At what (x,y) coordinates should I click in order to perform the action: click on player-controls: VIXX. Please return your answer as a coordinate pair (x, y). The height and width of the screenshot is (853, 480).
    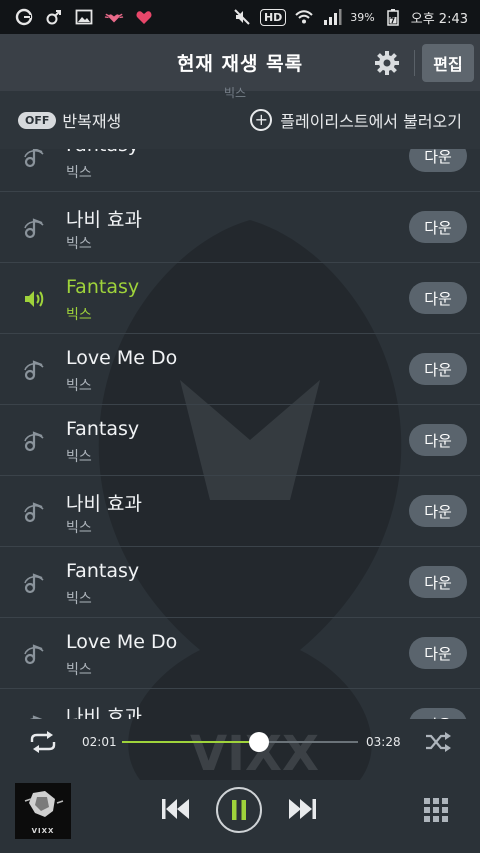
    Looking at the image, I should click on (240, 809).